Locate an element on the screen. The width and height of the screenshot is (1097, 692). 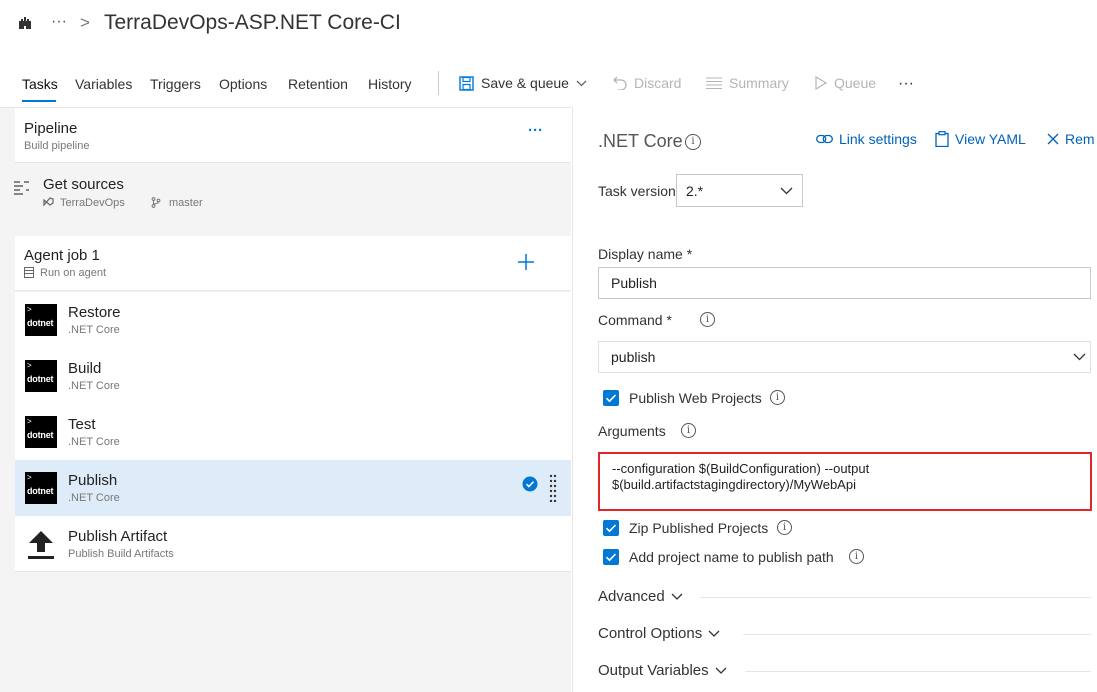
section-control-options: Control Options is located at coordinates (659, 633).